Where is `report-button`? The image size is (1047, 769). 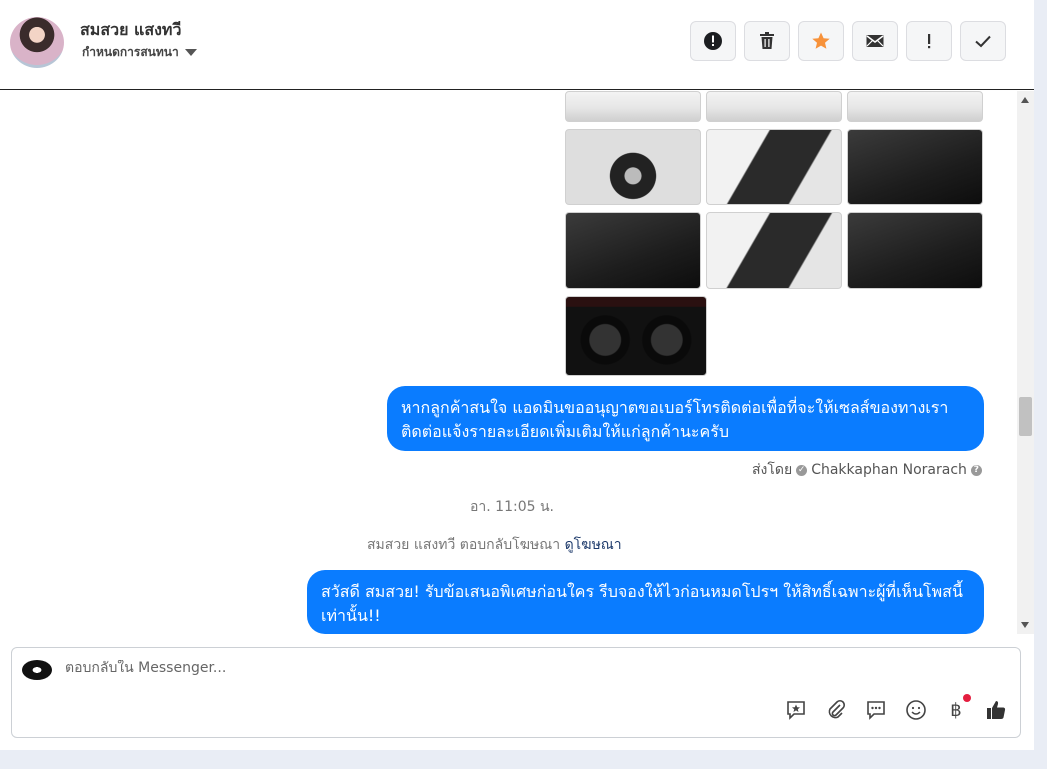
report-button is located at coordinates (713, 41).